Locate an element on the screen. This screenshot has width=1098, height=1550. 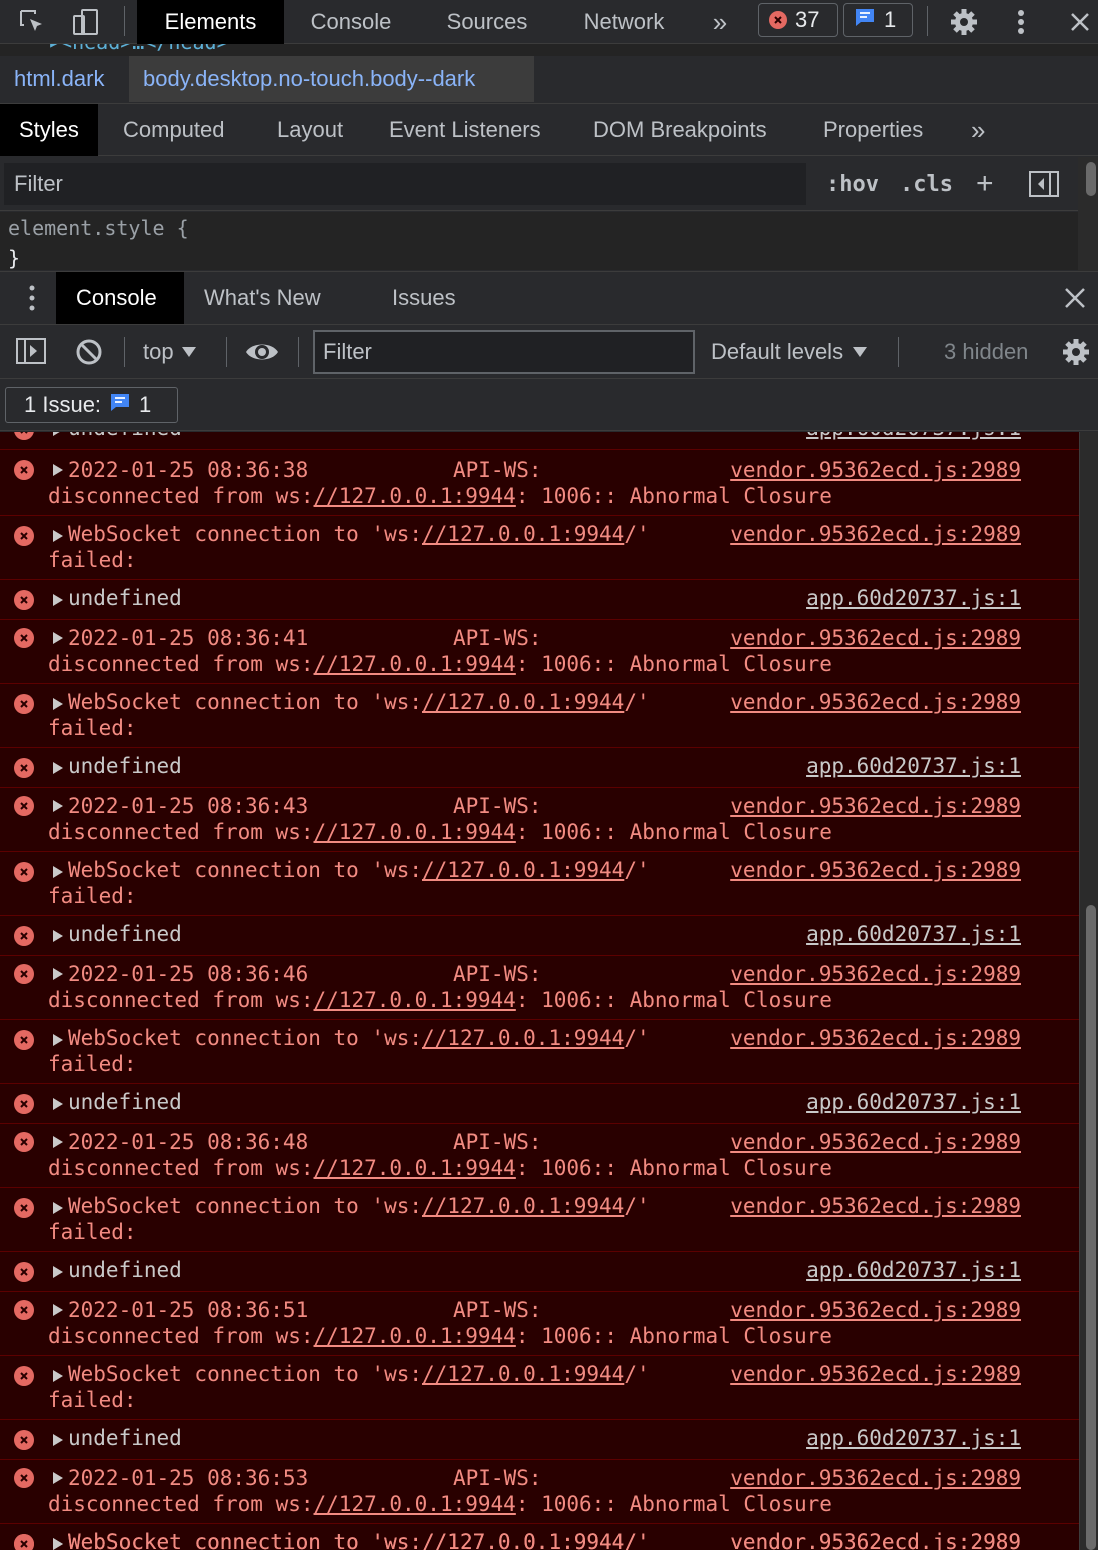
new-style-rule-button: + is located at coordinates (985, 184).